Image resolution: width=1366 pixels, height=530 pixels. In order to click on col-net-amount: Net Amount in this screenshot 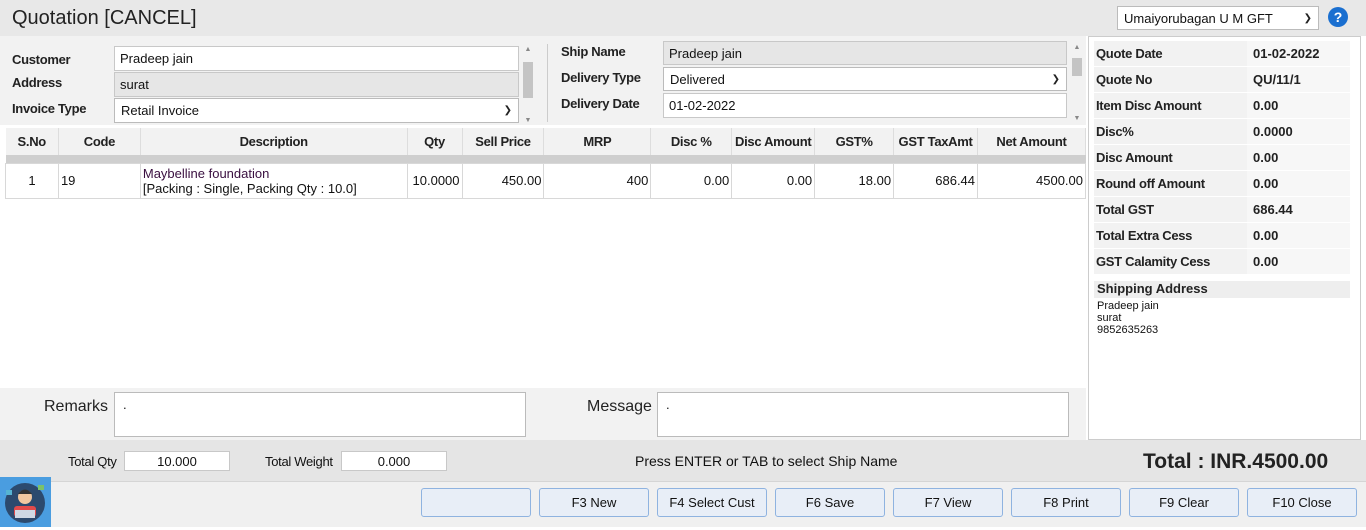, I will do `click(1031, 141)`.